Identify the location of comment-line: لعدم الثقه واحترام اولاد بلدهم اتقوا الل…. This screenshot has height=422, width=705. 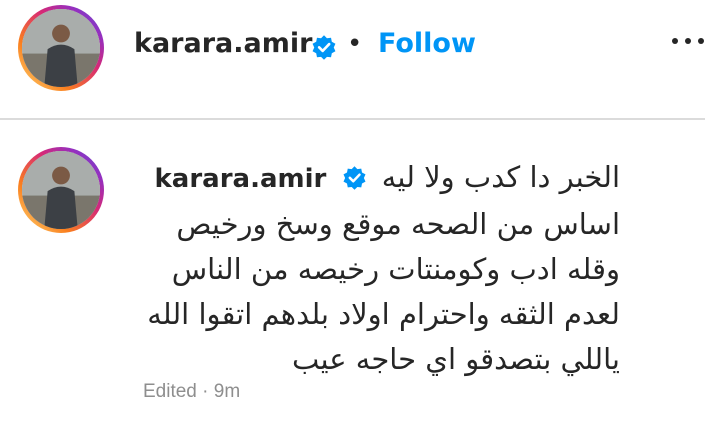
(383, 314).